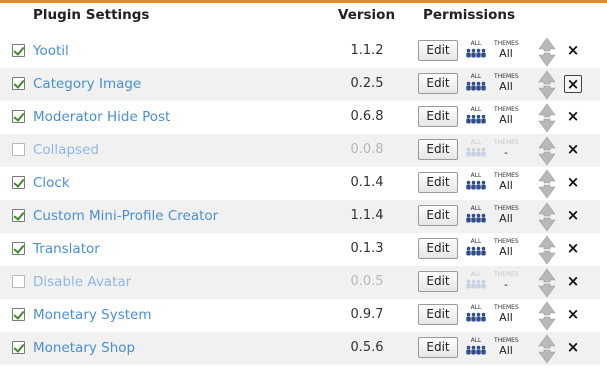 Image resolution: width=607 pixels, height=371 pixels. What do you see at coordinates (92, 315) in the screenshot?
I see `plugin-name-link: Monetary System` at bounding box center [92, 315].